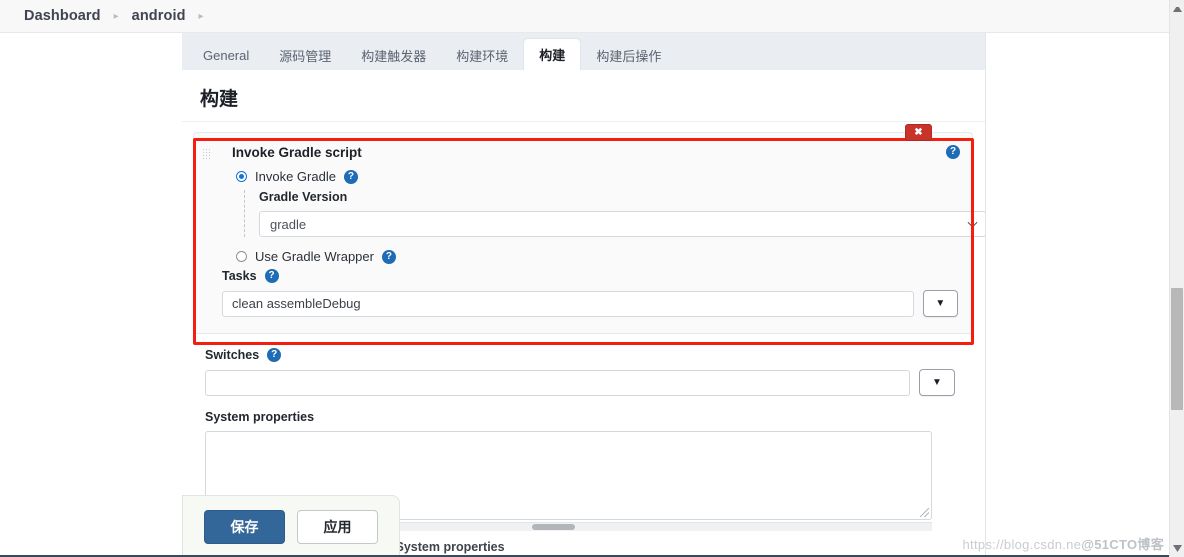 This screenshot has height=557, width=1184. Describe the element at coordinates (241, 256) in the screenshot. I see `radio-use-gradle-wrapper` at that location.